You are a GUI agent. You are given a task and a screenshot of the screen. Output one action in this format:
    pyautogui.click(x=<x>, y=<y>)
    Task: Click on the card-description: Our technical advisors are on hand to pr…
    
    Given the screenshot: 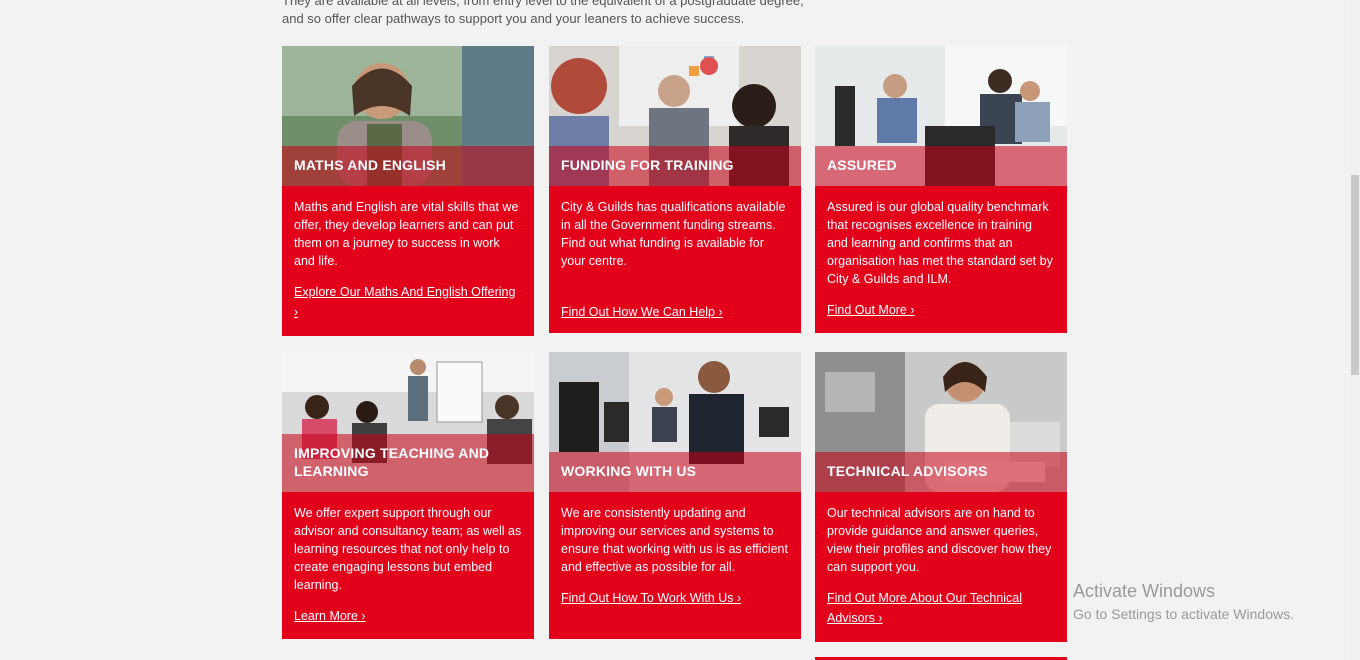 What is the action you would take?
    pyautogui.click(x=939, y=540)
    